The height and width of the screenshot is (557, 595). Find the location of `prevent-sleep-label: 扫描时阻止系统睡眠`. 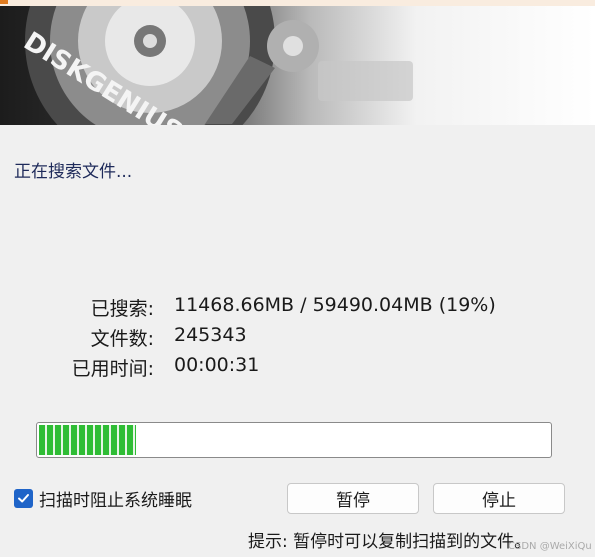

prevent-sleep-label: 扫描时阻止系统睡眠 is located at coordinates (115, 500).